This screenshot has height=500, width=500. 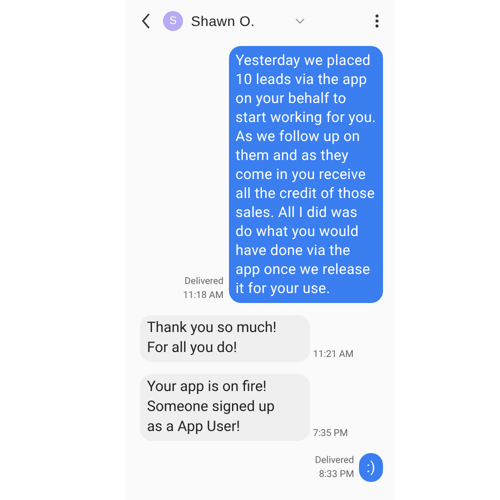 I want to click on sent-message: :), so click(x=371, y=467).